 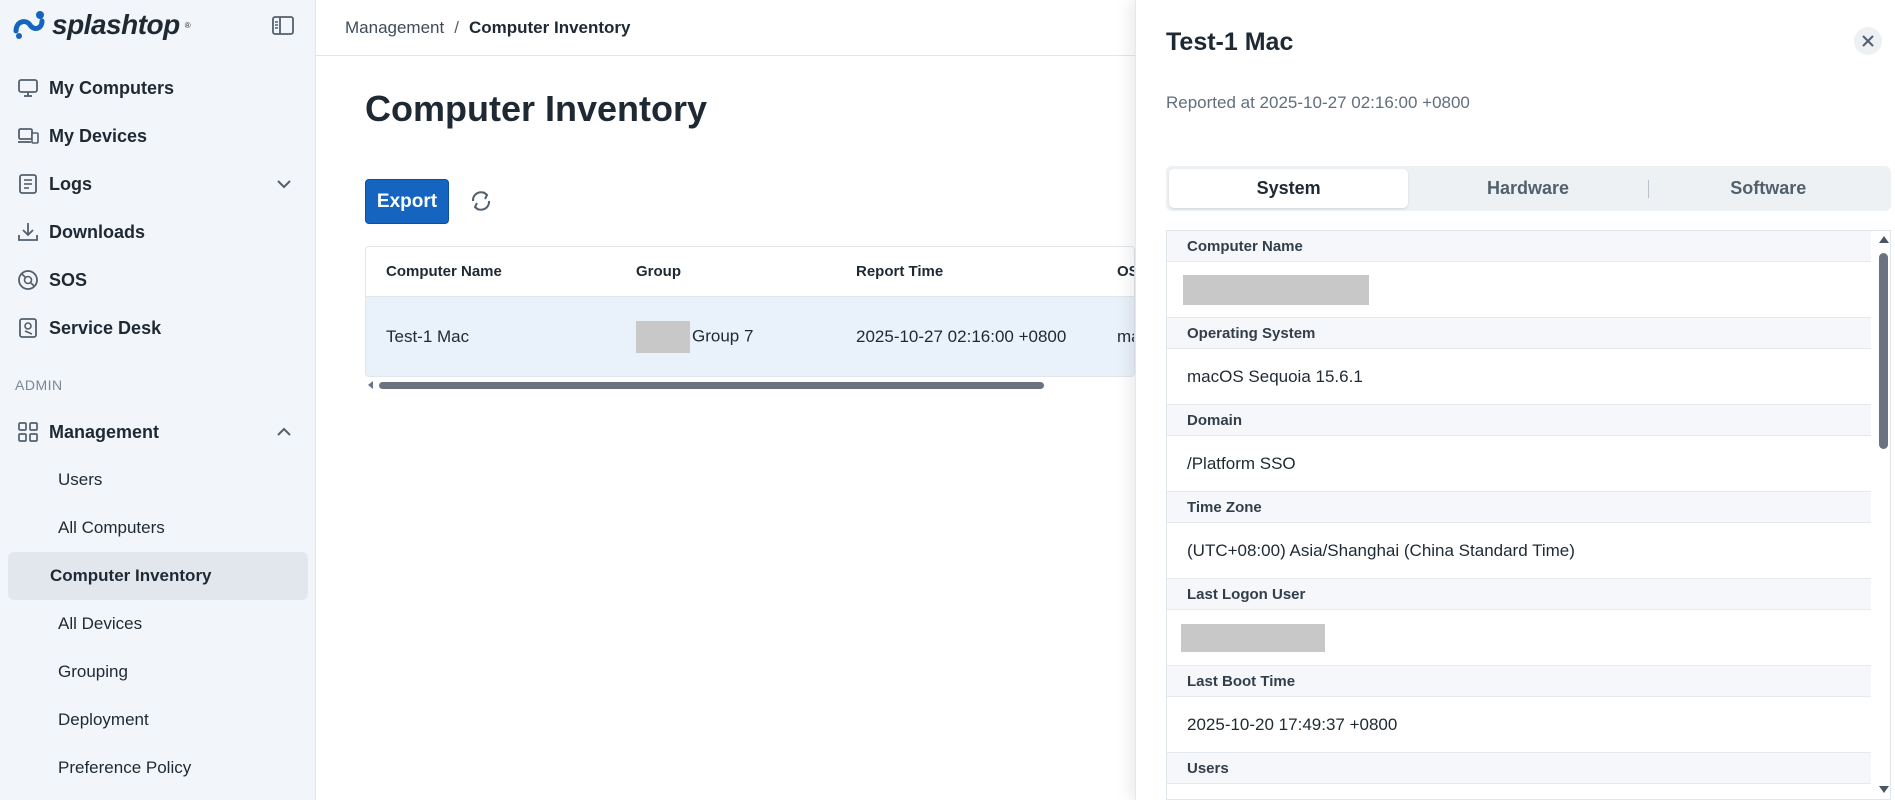 I want to click on sidebar-item-logs: Logs, so click(x=158, y=184).